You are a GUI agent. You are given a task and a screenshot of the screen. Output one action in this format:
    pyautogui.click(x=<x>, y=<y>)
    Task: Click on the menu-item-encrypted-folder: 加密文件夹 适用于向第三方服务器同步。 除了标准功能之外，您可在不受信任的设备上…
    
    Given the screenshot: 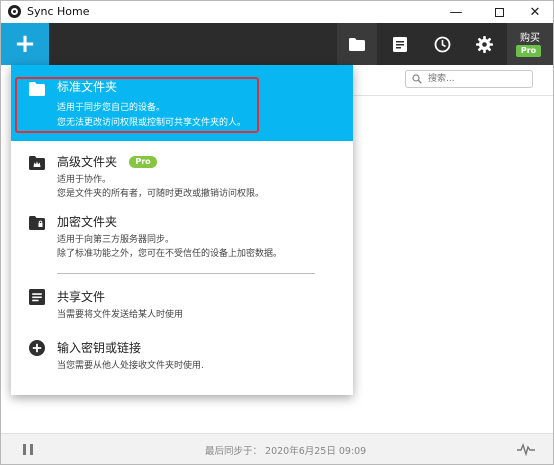 What is the action you would take?
    pyautogui.click(x=182, y=241)
    